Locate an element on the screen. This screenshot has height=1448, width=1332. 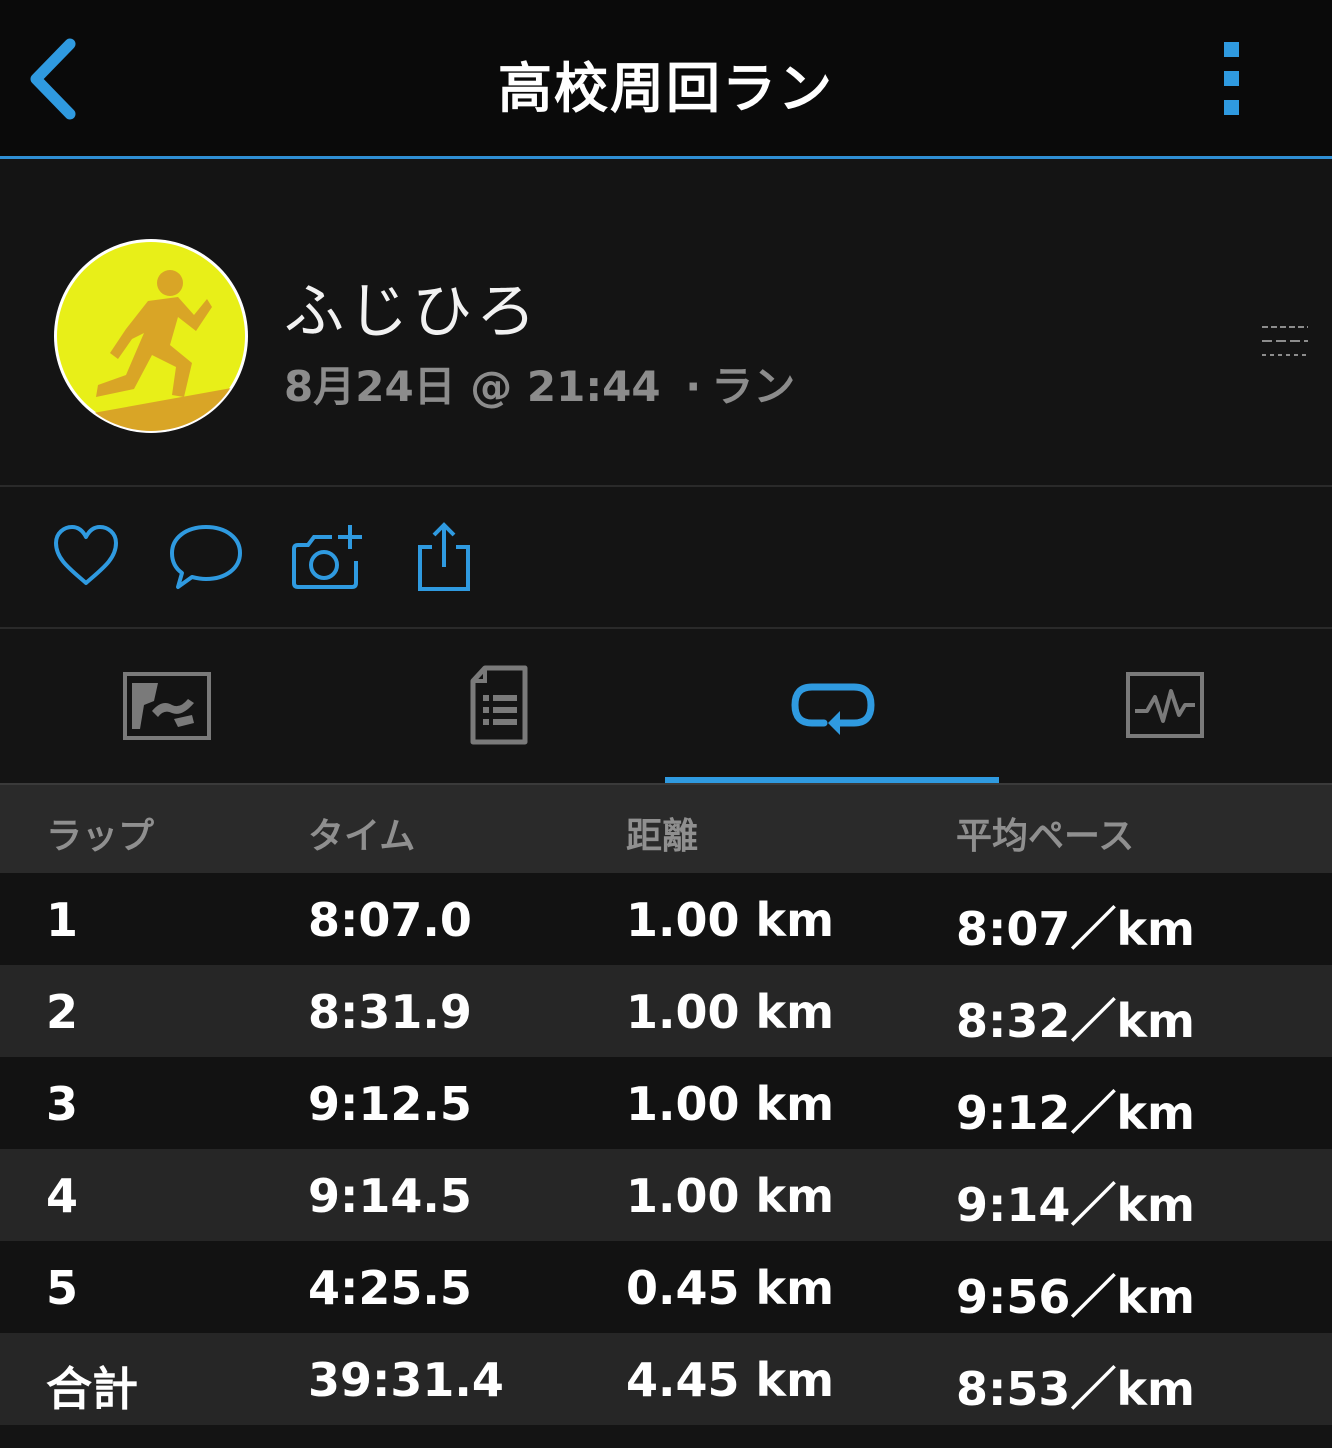
header-time: タイム is located at coordinates (362, 836).